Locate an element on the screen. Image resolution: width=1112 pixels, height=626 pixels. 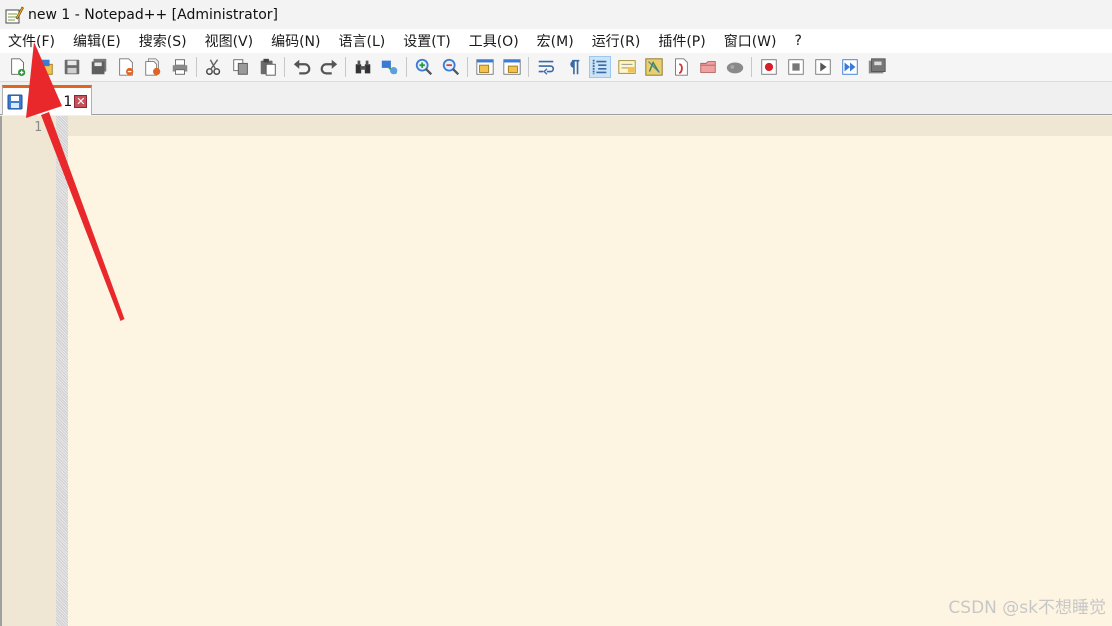
tab-close-icon: ✕ is located at coordinates (81, 101).